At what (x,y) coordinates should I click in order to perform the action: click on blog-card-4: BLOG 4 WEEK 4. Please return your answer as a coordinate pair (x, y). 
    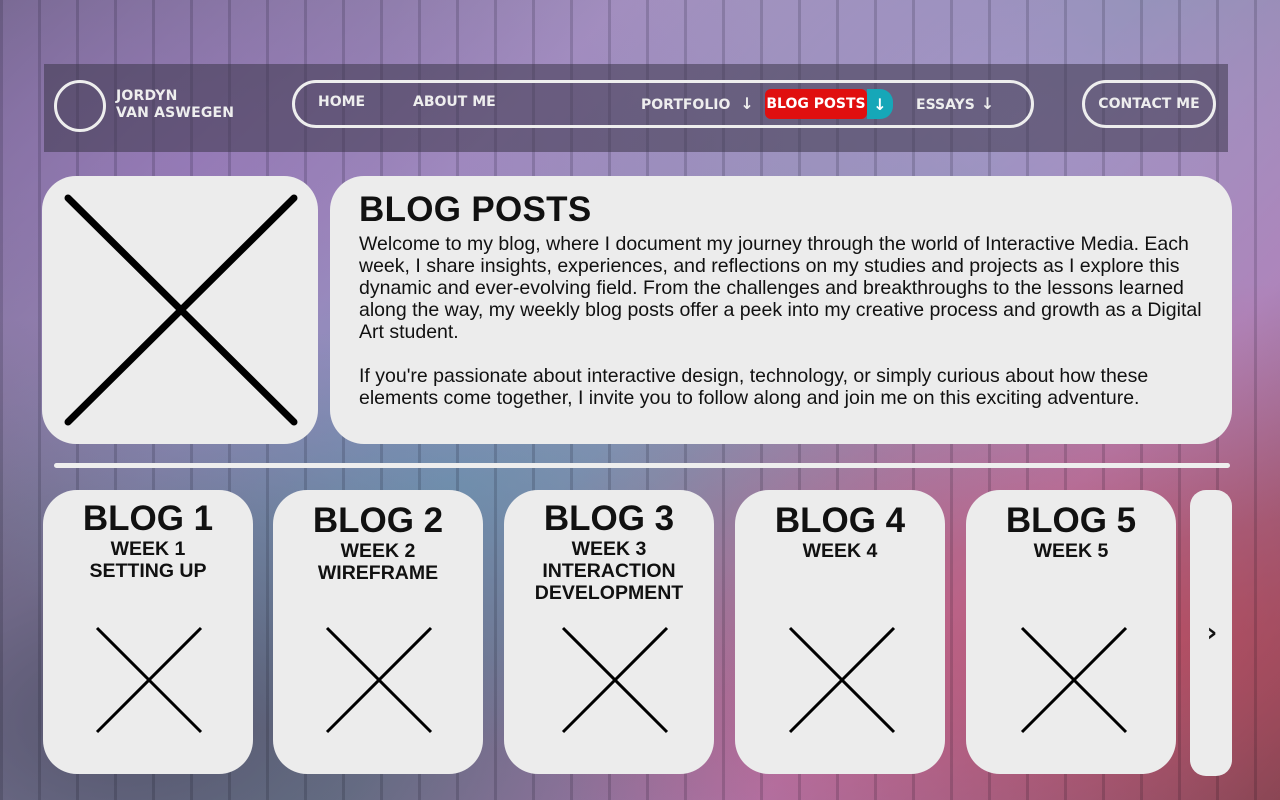
    Looking at the image, I should click on (840, 632).